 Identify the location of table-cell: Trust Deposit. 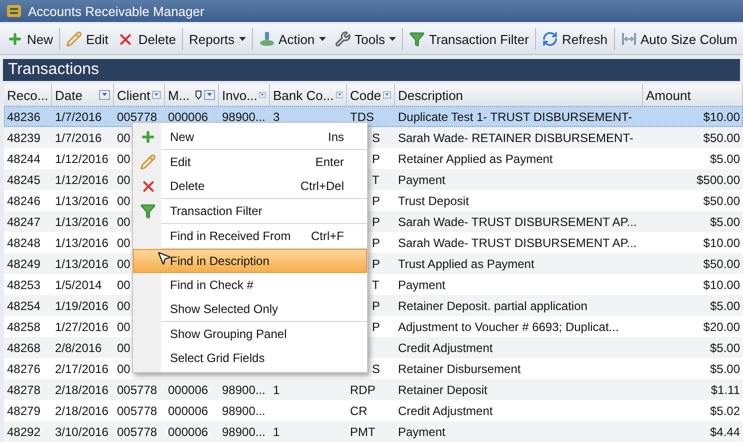
(433, 201).